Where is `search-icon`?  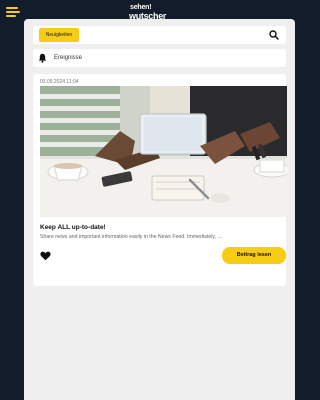 search-icon is located at coordinates (274, 35).